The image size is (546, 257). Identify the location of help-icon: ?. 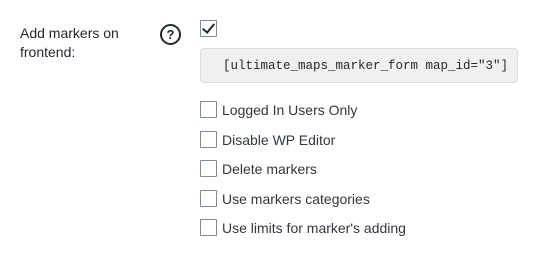
(170, 34).